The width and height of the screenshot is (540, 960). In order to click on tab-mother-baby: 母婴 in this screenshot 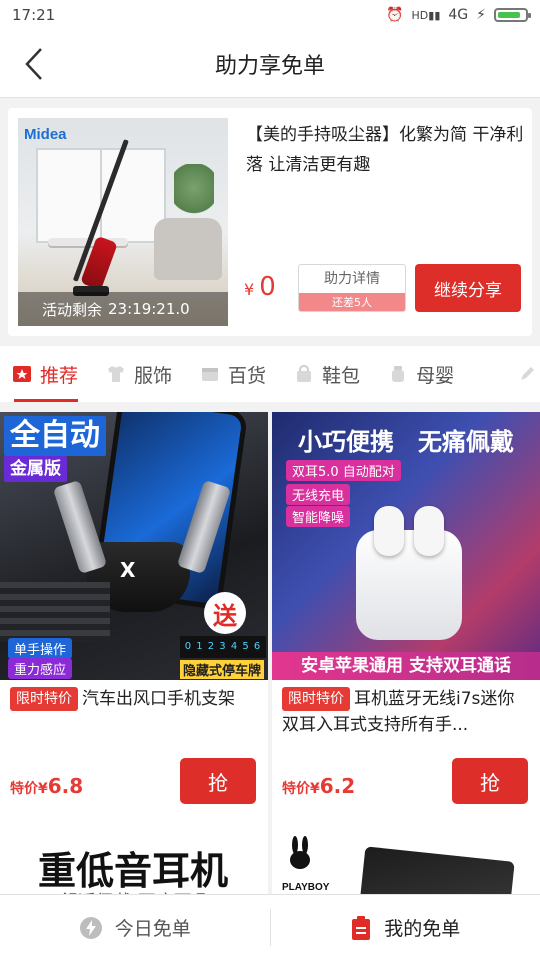, I will do `click(421, 374)`.